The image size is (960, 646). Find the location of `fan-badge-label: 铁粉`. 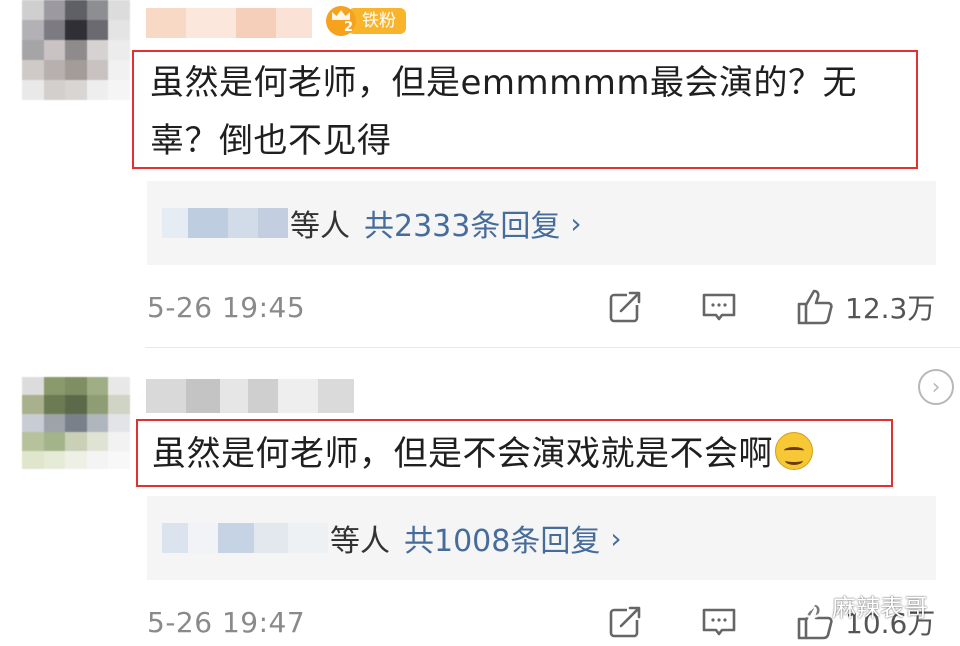

fan-badge-label: 铁粉 is located at coordinates (377, 21).